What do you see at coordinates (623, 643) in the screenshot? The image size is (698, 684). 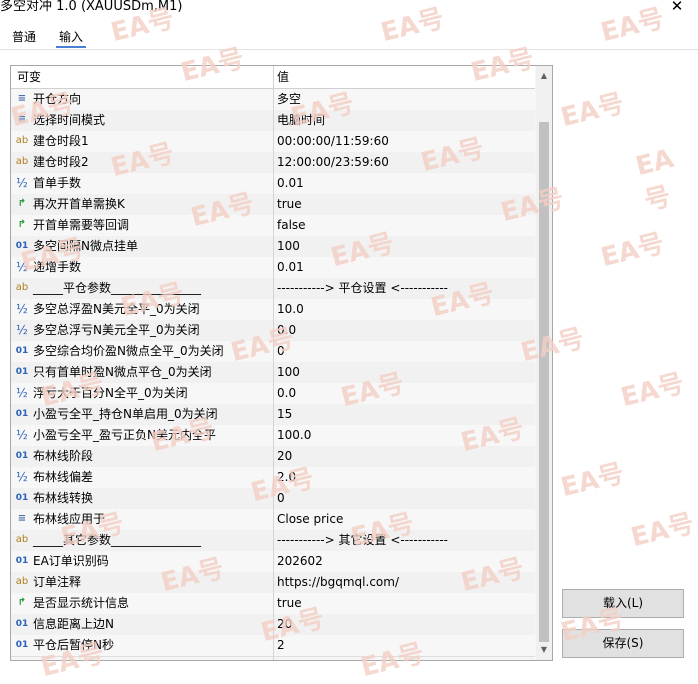 I see `save-button: 保存(S)` at bounding box center [623, 643].